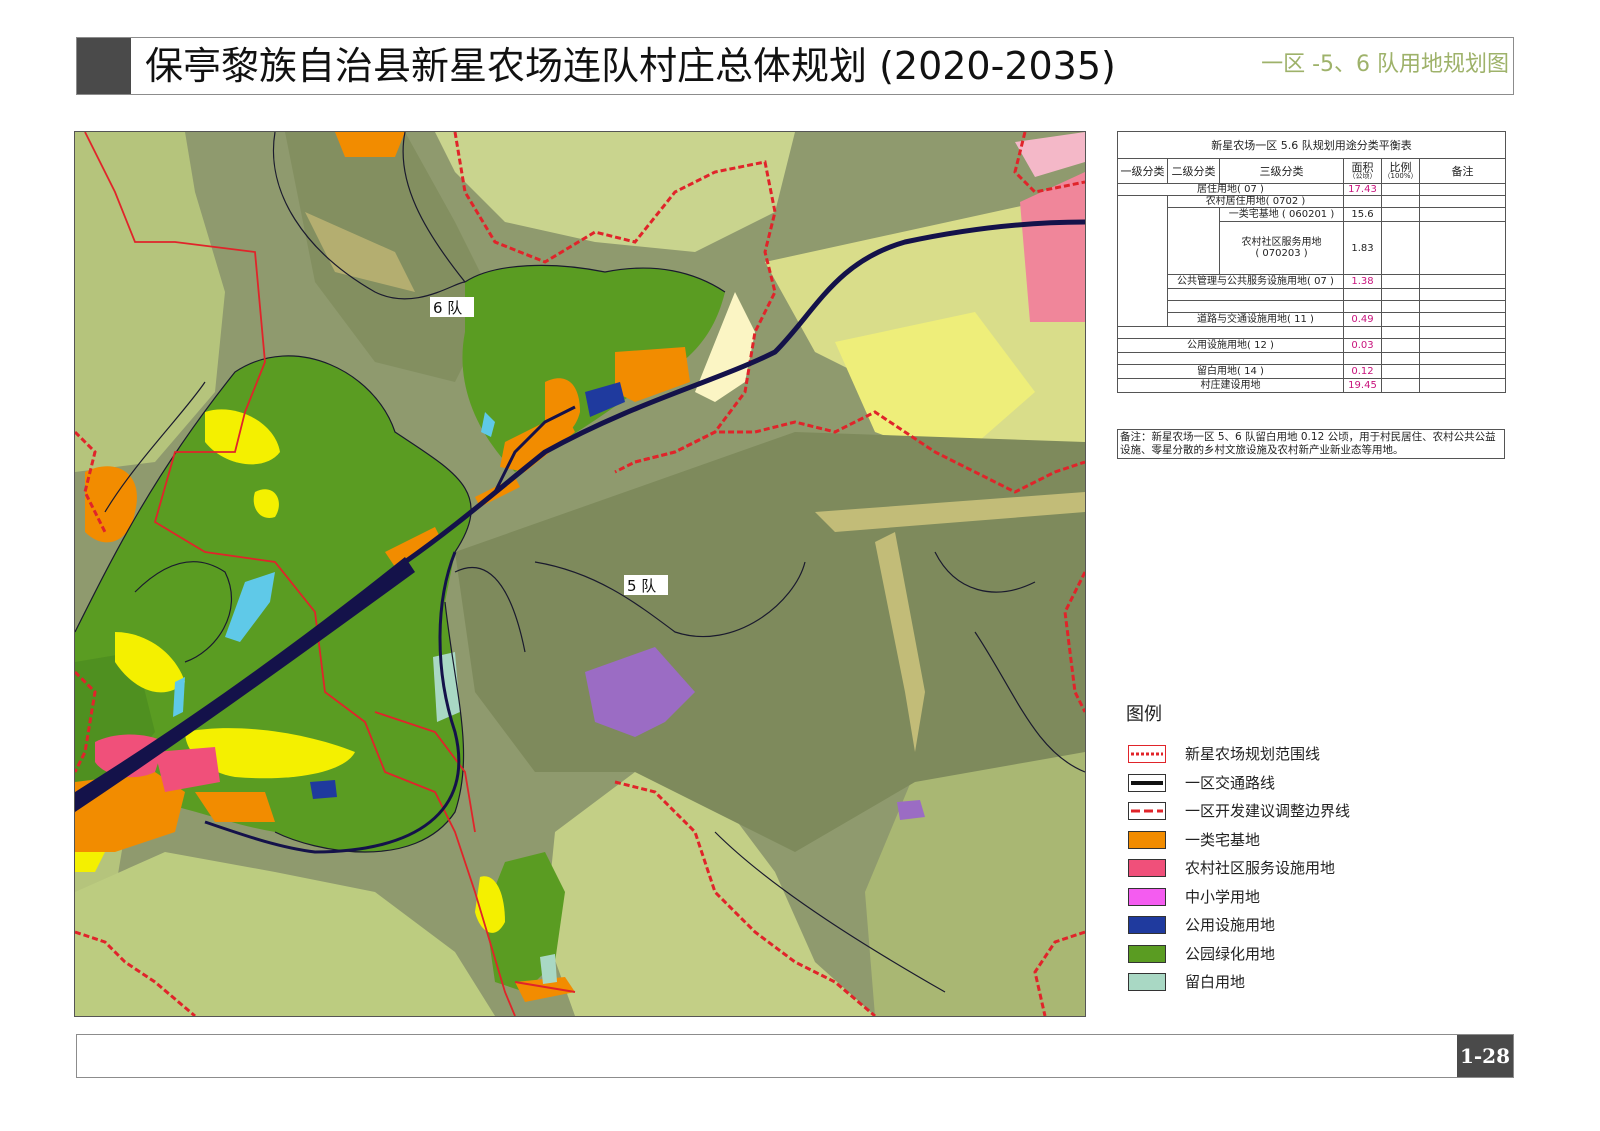 This screenshot has height=1131, width=1600. What do you see at coordinates (1230, 371) in the screenshot?
I see `row-reserved-name: 留白用地( 14 )` at bounding box center [1230, 371].